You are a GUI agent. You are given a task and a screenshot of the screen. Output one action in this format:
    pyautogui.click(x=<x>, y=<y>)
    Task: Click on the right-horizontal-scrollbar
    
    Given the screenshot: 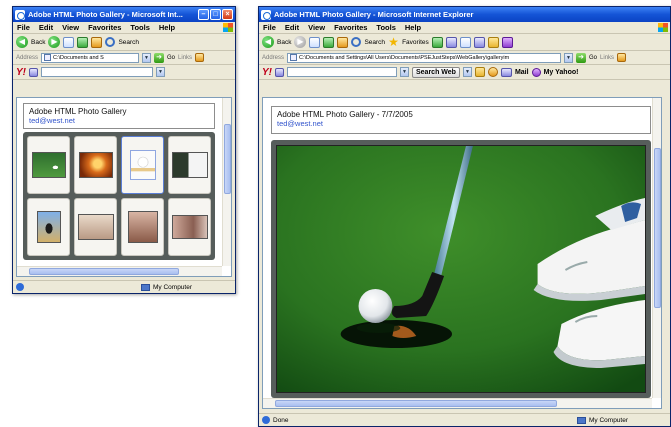 What is the action you would take?
    pyautogui.click(x=457, y=403)
    